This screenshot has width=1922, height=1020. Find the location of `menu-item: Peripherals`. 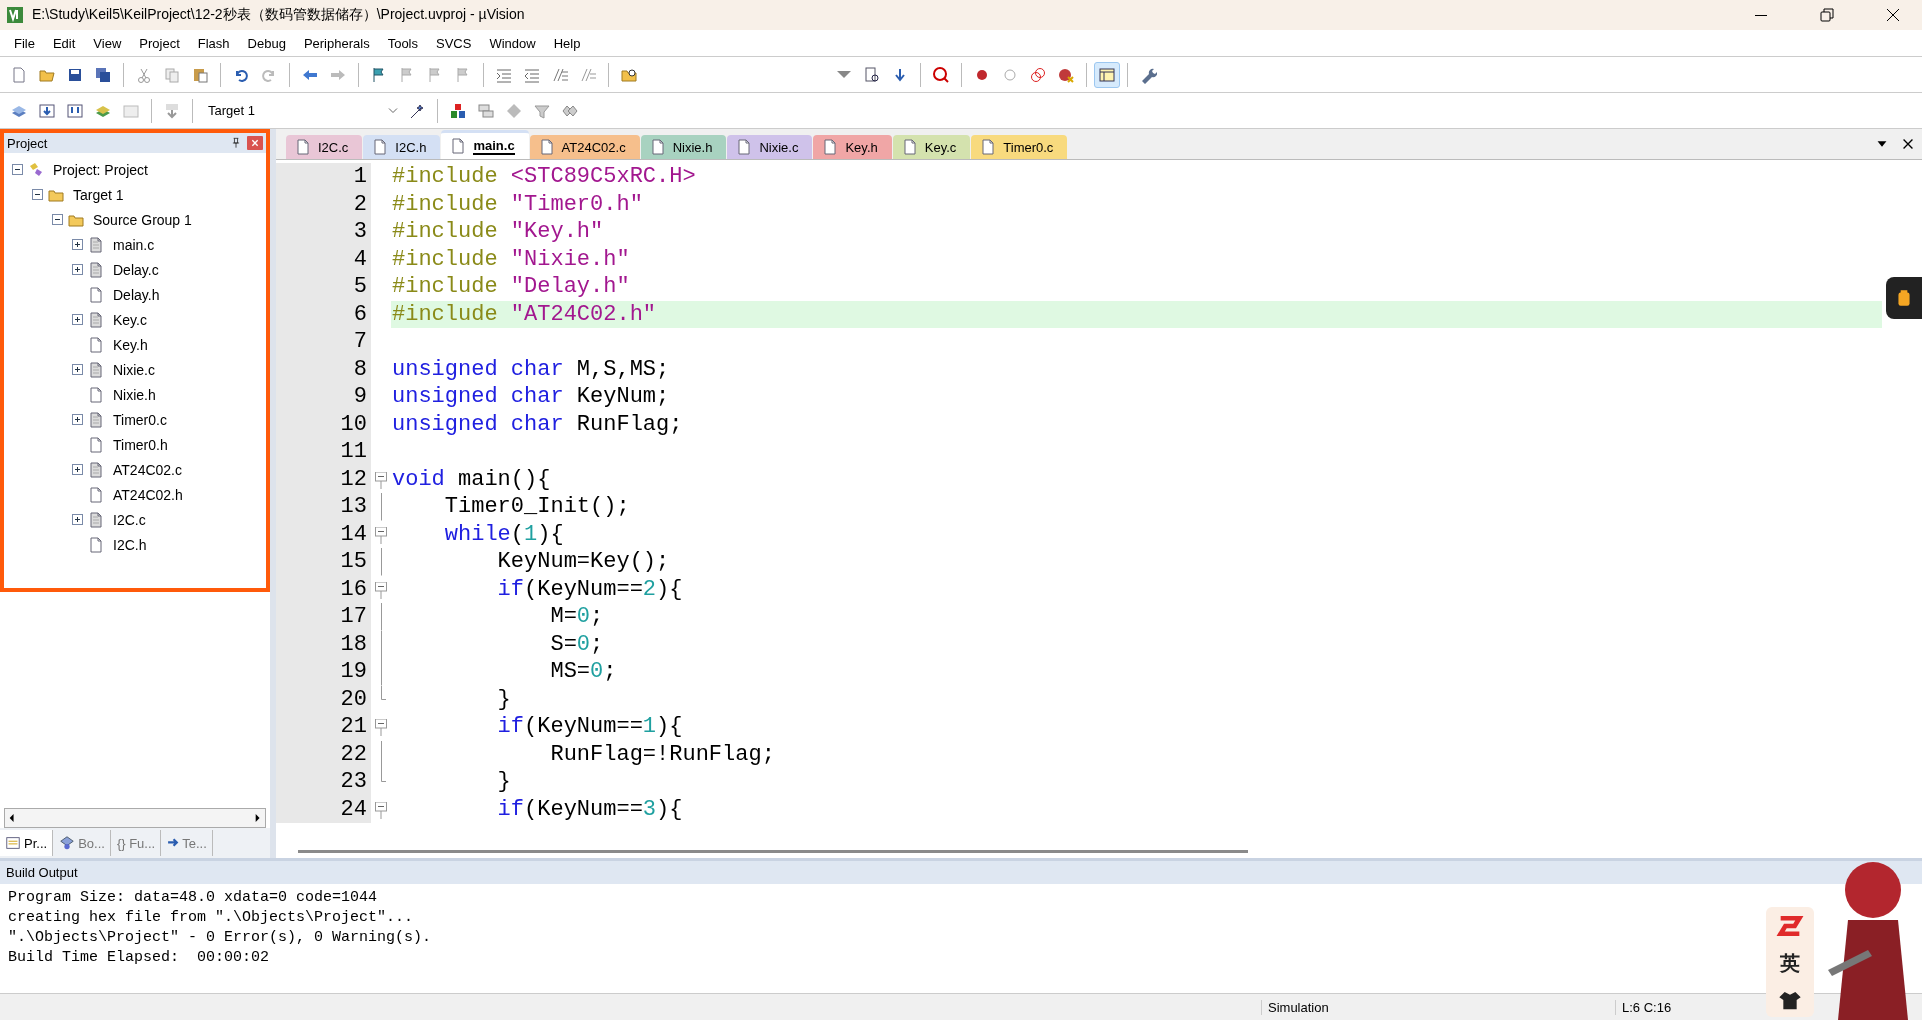

menu-item: Peripherals is located at coordinates (336, 43).